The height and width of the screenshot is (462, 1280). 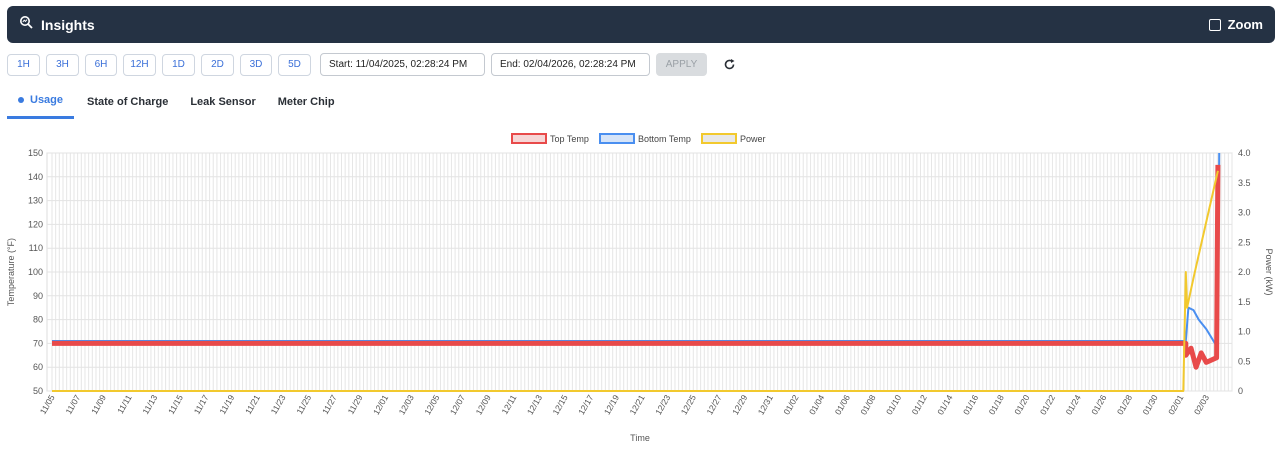 I want to click on x-tick-label: 01/04, so click(x=816, y=405).